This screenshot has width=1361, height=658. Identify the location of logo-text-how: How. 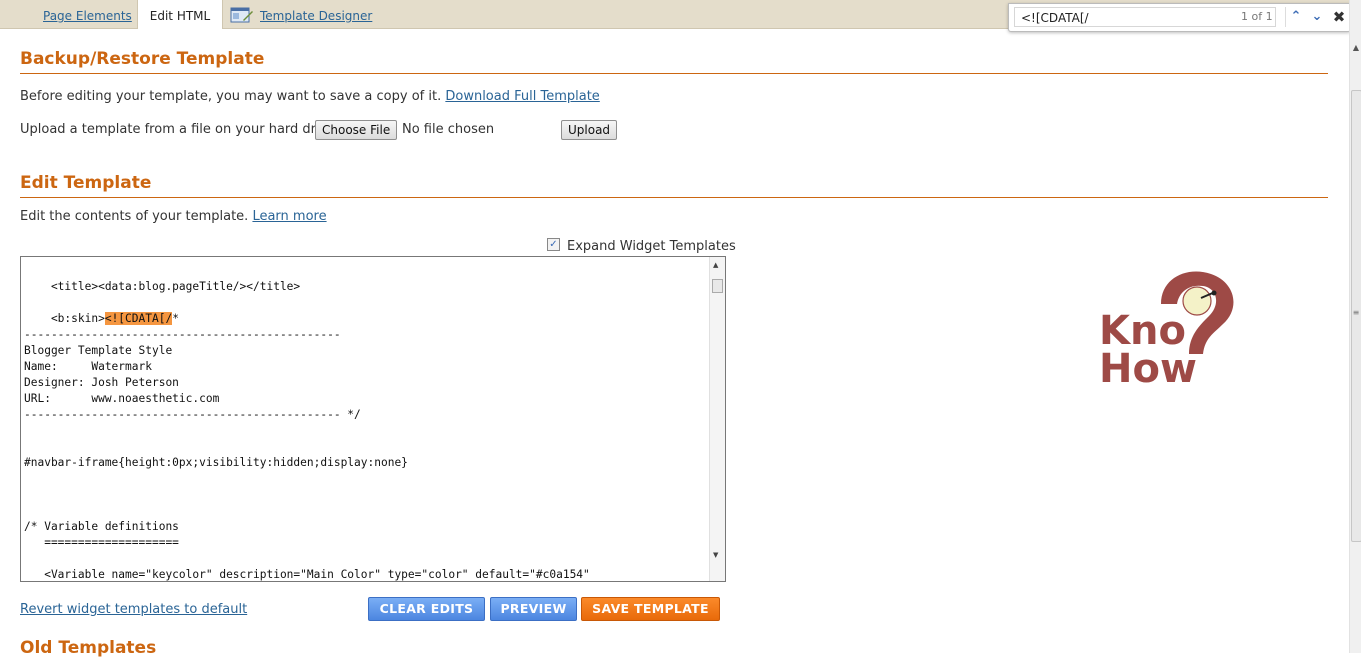
(1148, 367).